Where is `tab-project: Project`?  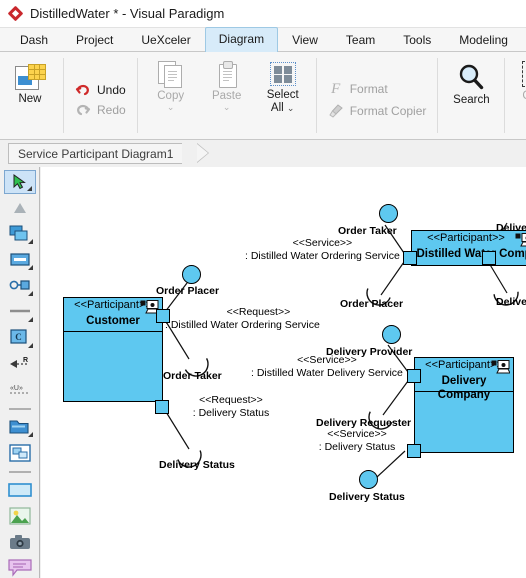 tab-project: Project is located at coordinates (94, 40).